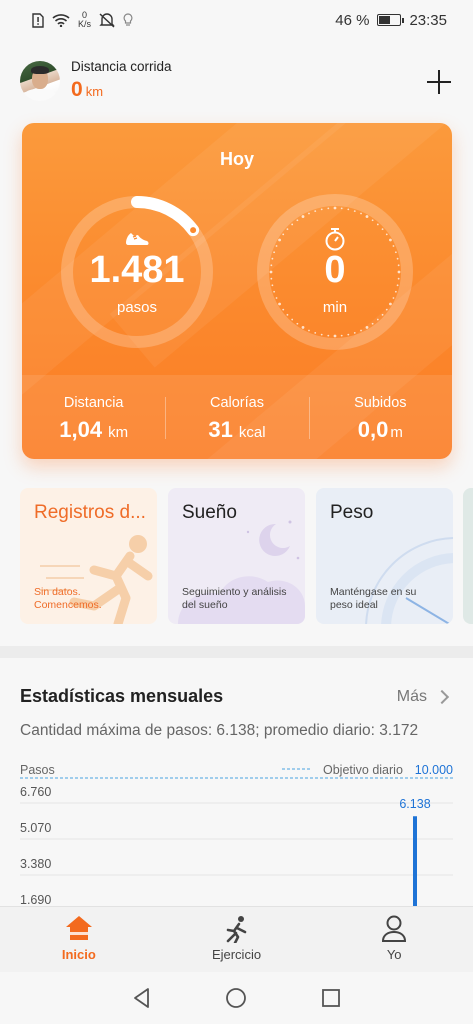 This screenshot has width=473, height=1024. Describe the element at coordinates (128, 19) in the screenshot. I see `bulb-icon` at that location.